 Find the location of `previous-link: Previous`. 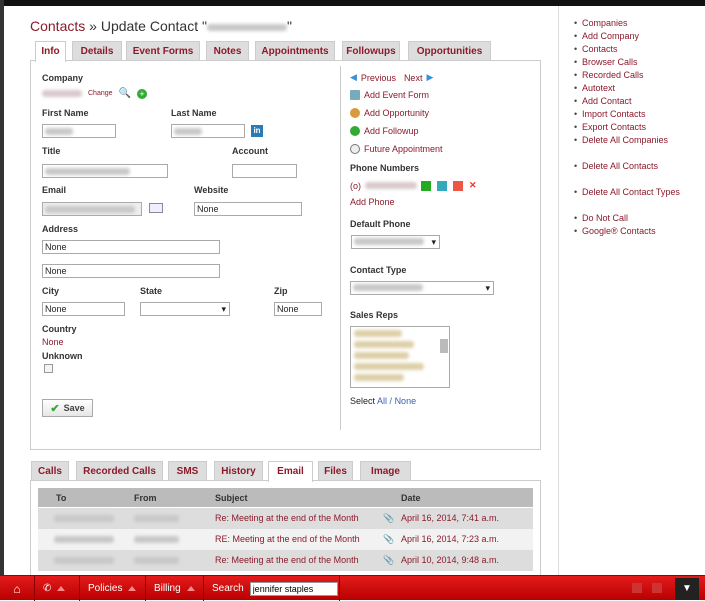

previous-link: Previous is located at coordinates (378, 78).